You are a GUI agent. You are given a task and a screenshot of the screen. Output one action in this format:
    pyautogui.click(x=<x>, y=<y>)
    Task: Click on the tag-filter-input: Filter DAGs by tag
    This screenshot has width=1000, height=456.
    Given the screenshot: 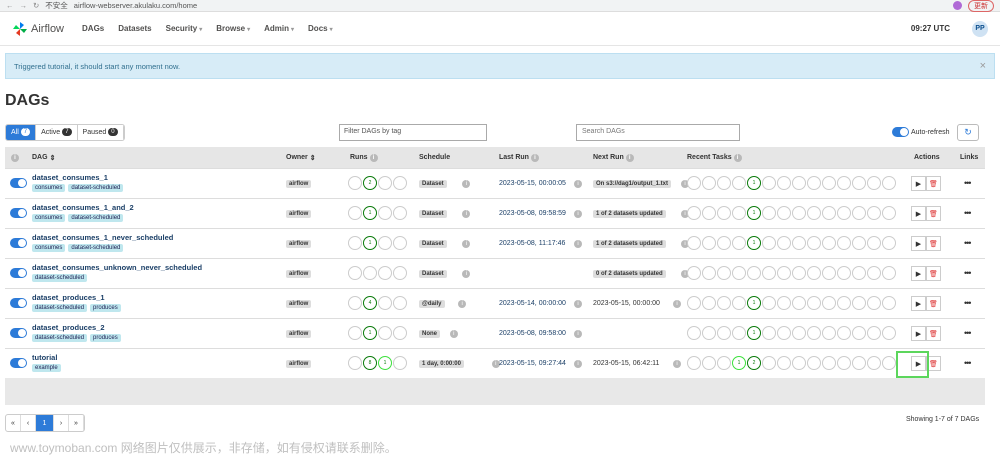 What is the action you would take?
    pyautogui.click(x=413, y=132)
    